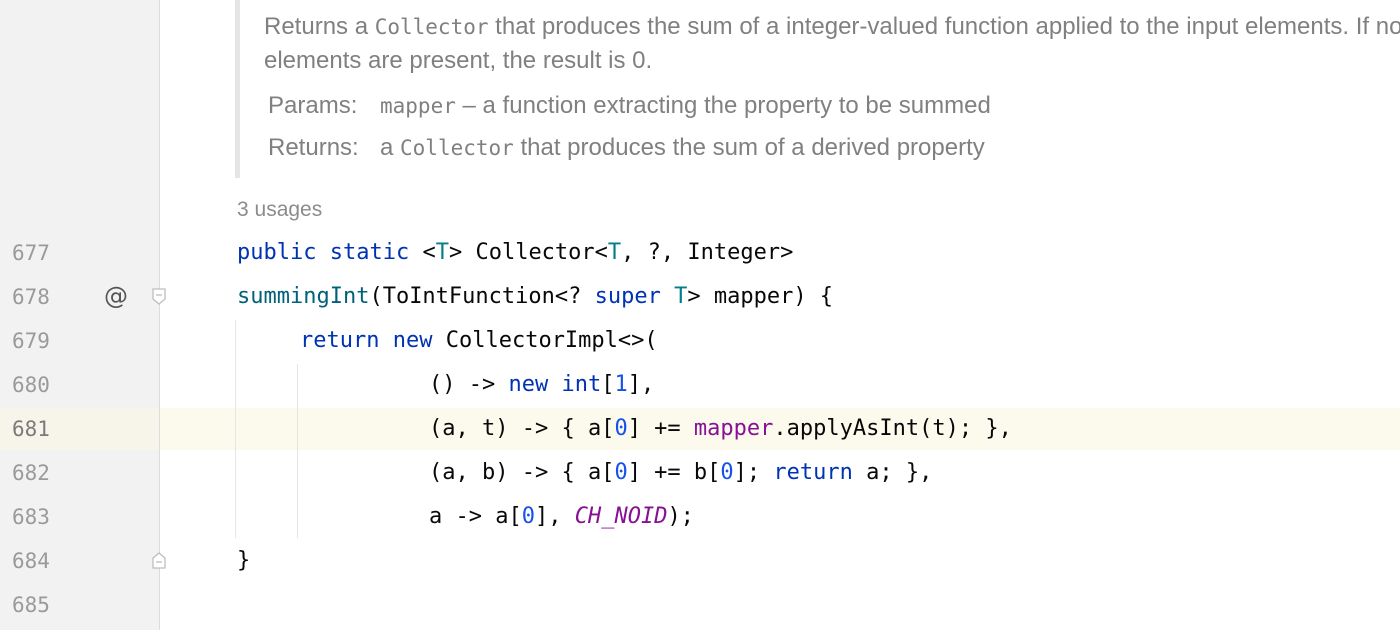 This screenshot has width=1400, height=630. I want to click on doc-params-label: Params:, so click(313, 105).